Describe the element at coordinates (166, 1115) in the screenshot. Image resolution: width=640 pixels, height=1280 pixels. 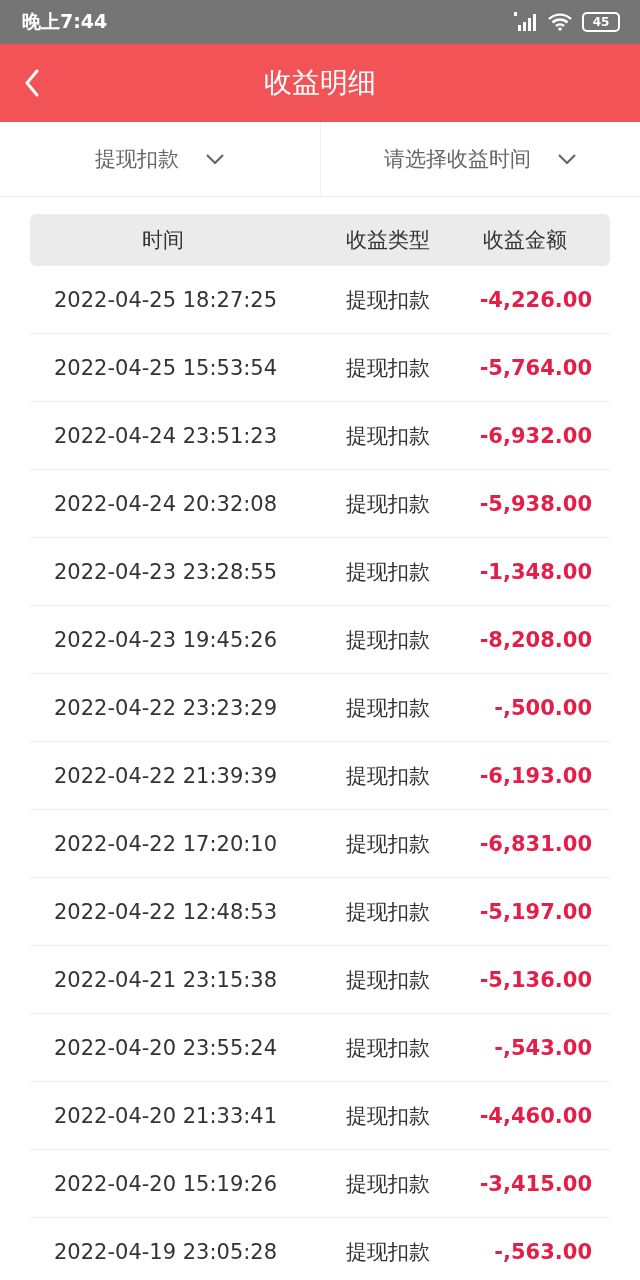
I see `time-cell-text: 2022-04-20 21:33:41` at that location.